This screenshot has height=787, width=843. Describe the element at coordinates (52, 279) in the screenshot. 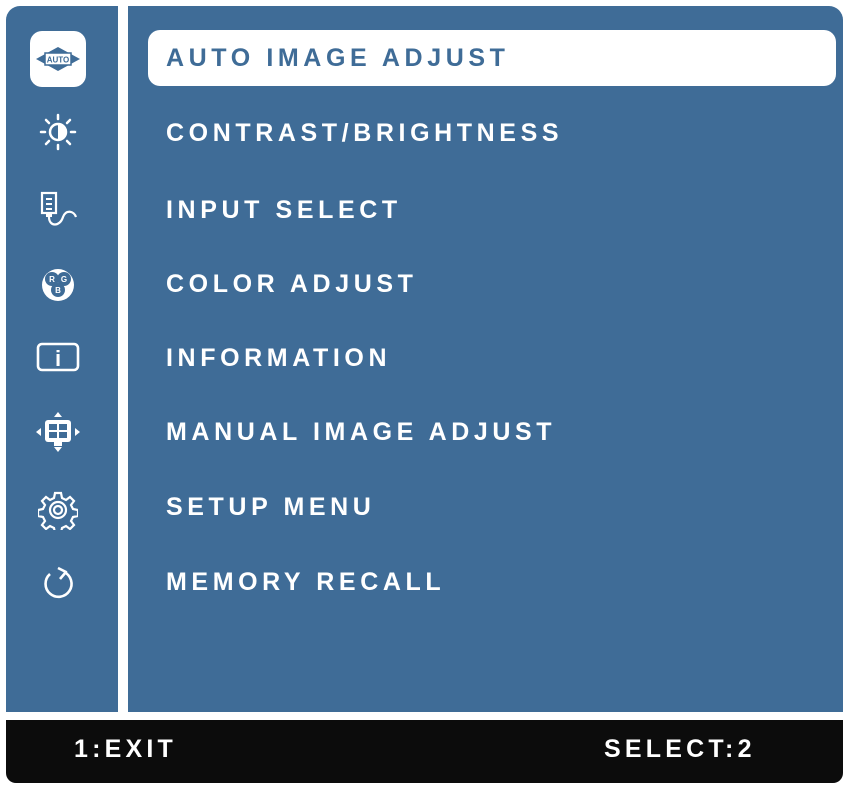

I see `svg-text: R` at that location.